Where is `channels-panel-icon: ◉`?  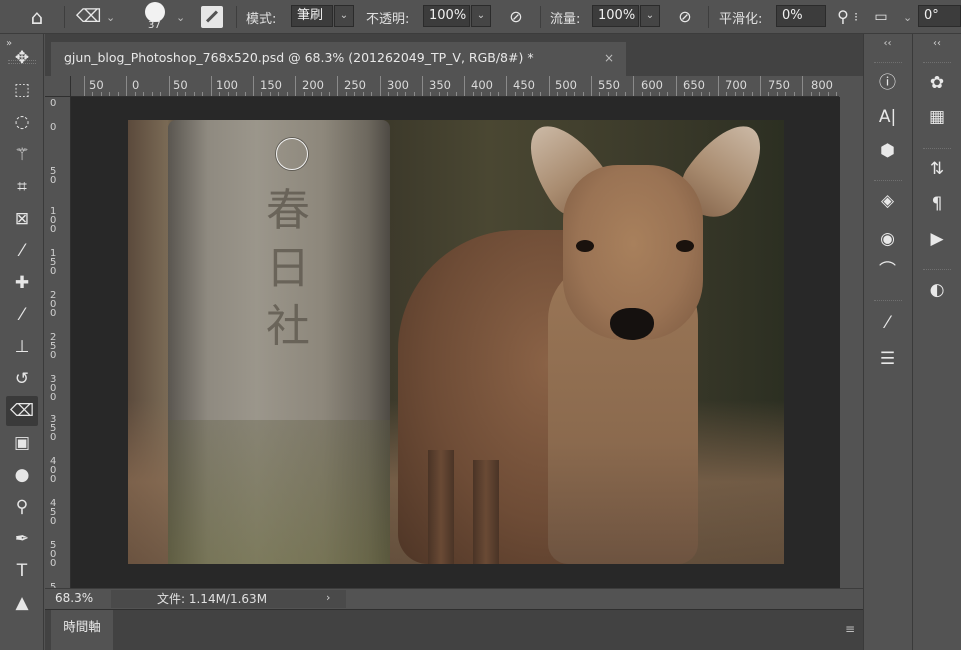 channels-panel-icon: ◉ is located at coordinates (887, 239).